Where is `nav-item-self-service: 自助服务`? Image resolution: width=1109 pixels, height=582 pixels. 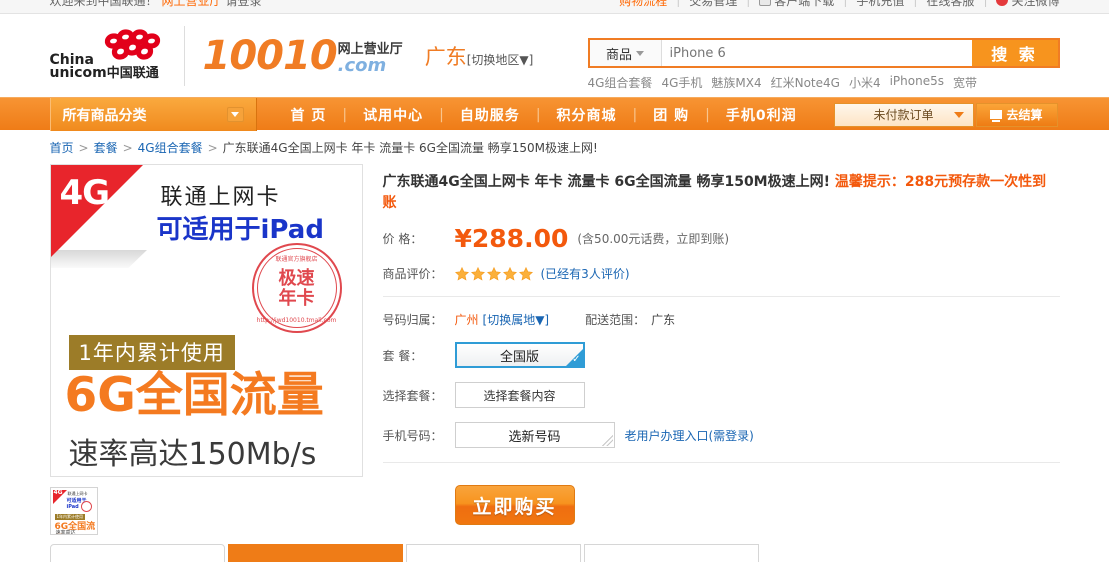 nav-item-self-service: 自助服务 is located at coordinates (490, 115).